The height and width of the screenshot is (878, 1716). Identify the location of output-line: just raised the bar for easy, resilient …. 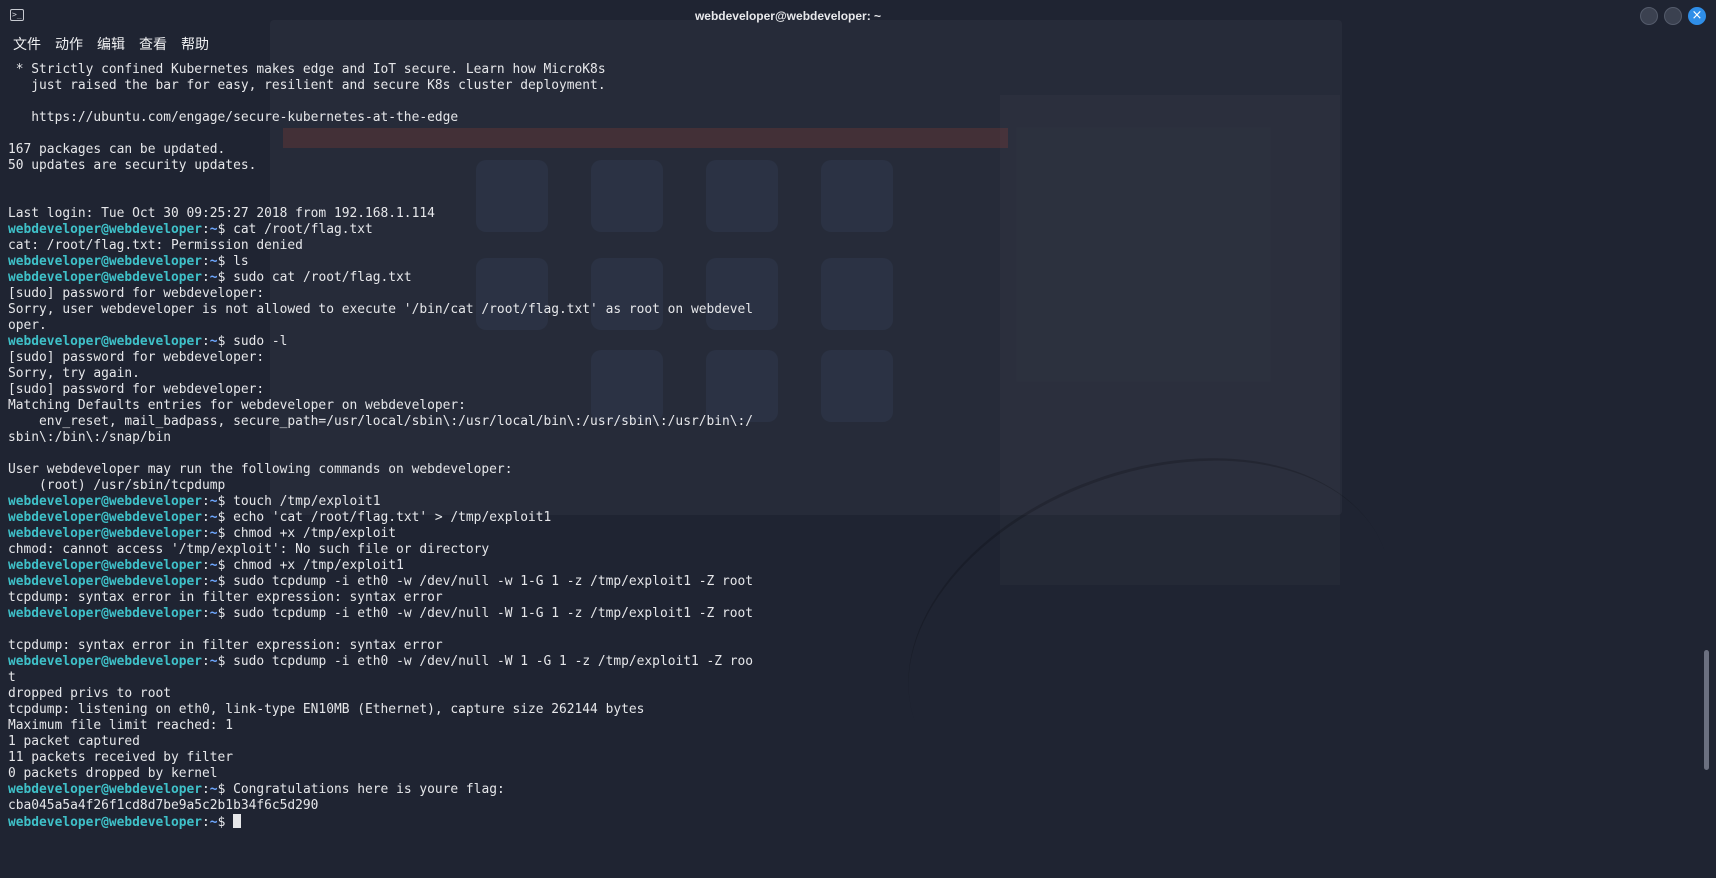
(853, 86).